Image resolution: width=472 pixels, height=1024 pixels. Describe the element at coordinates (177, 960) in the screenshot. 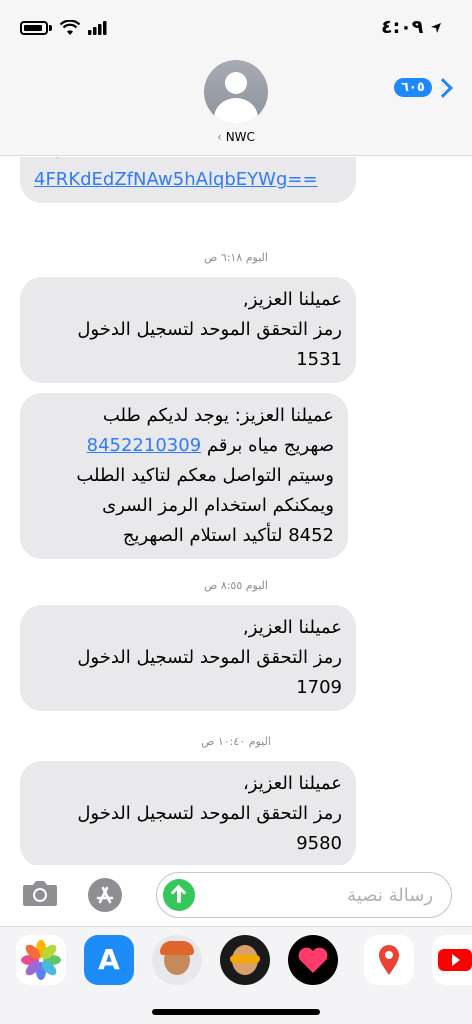

I see `memoji-icon` at that location.